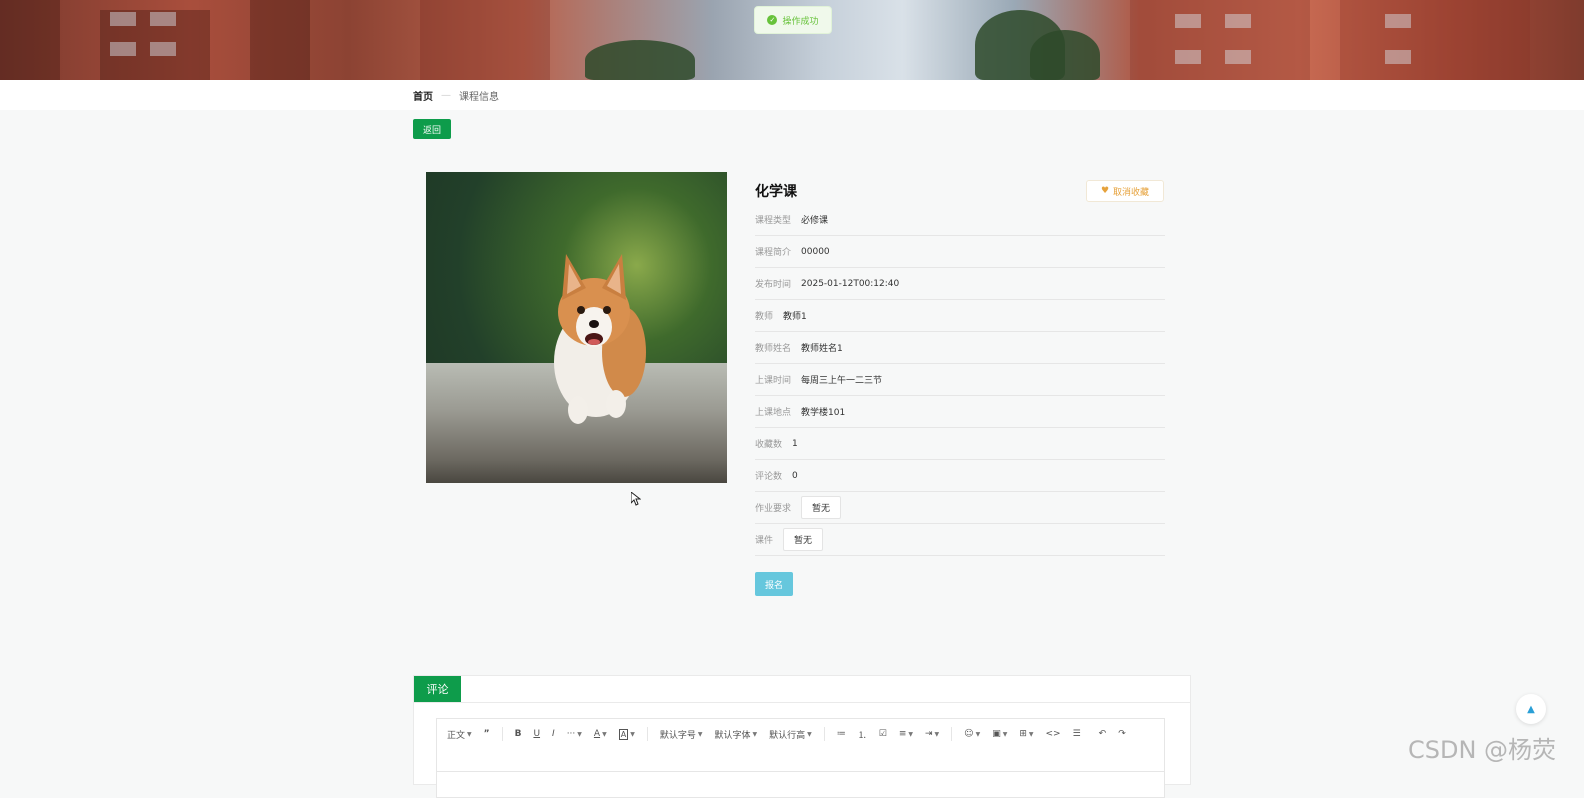 The width and height of the screenshot is (1584, 798). I want to click on field-value: 教师1, so click(795, 317).